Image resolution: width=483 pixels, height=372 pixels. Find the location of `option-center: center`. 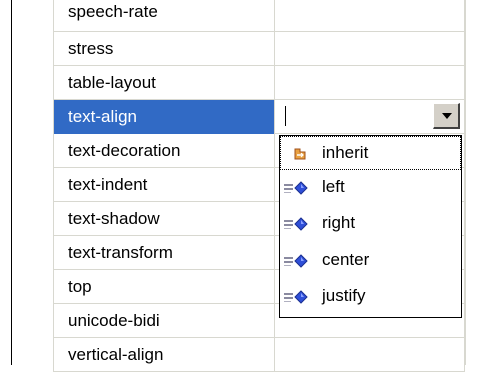

option-center: center is located at coordinates (370, 260).